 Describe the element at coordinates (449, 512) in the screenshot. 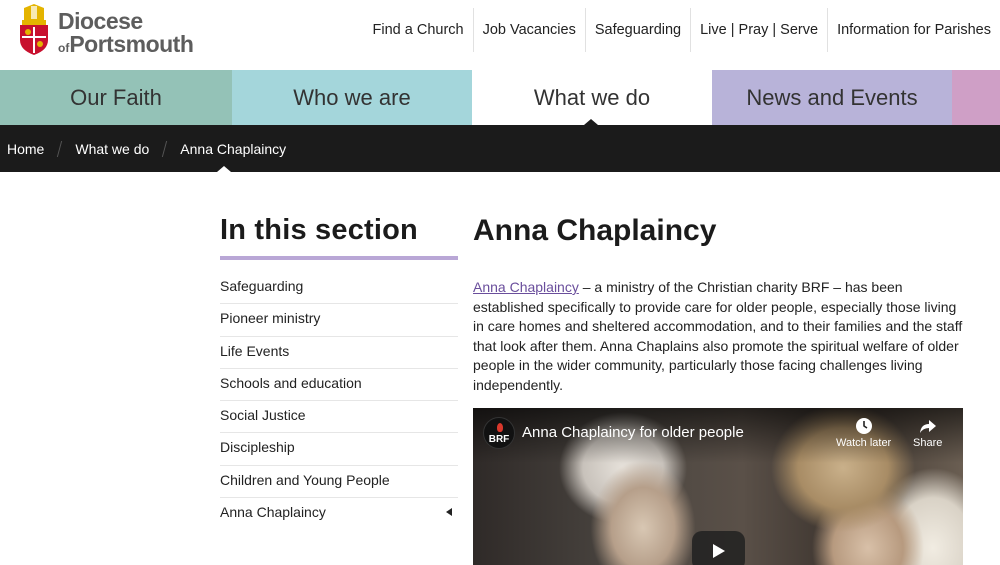

I see `caret-left-icon` at that location.